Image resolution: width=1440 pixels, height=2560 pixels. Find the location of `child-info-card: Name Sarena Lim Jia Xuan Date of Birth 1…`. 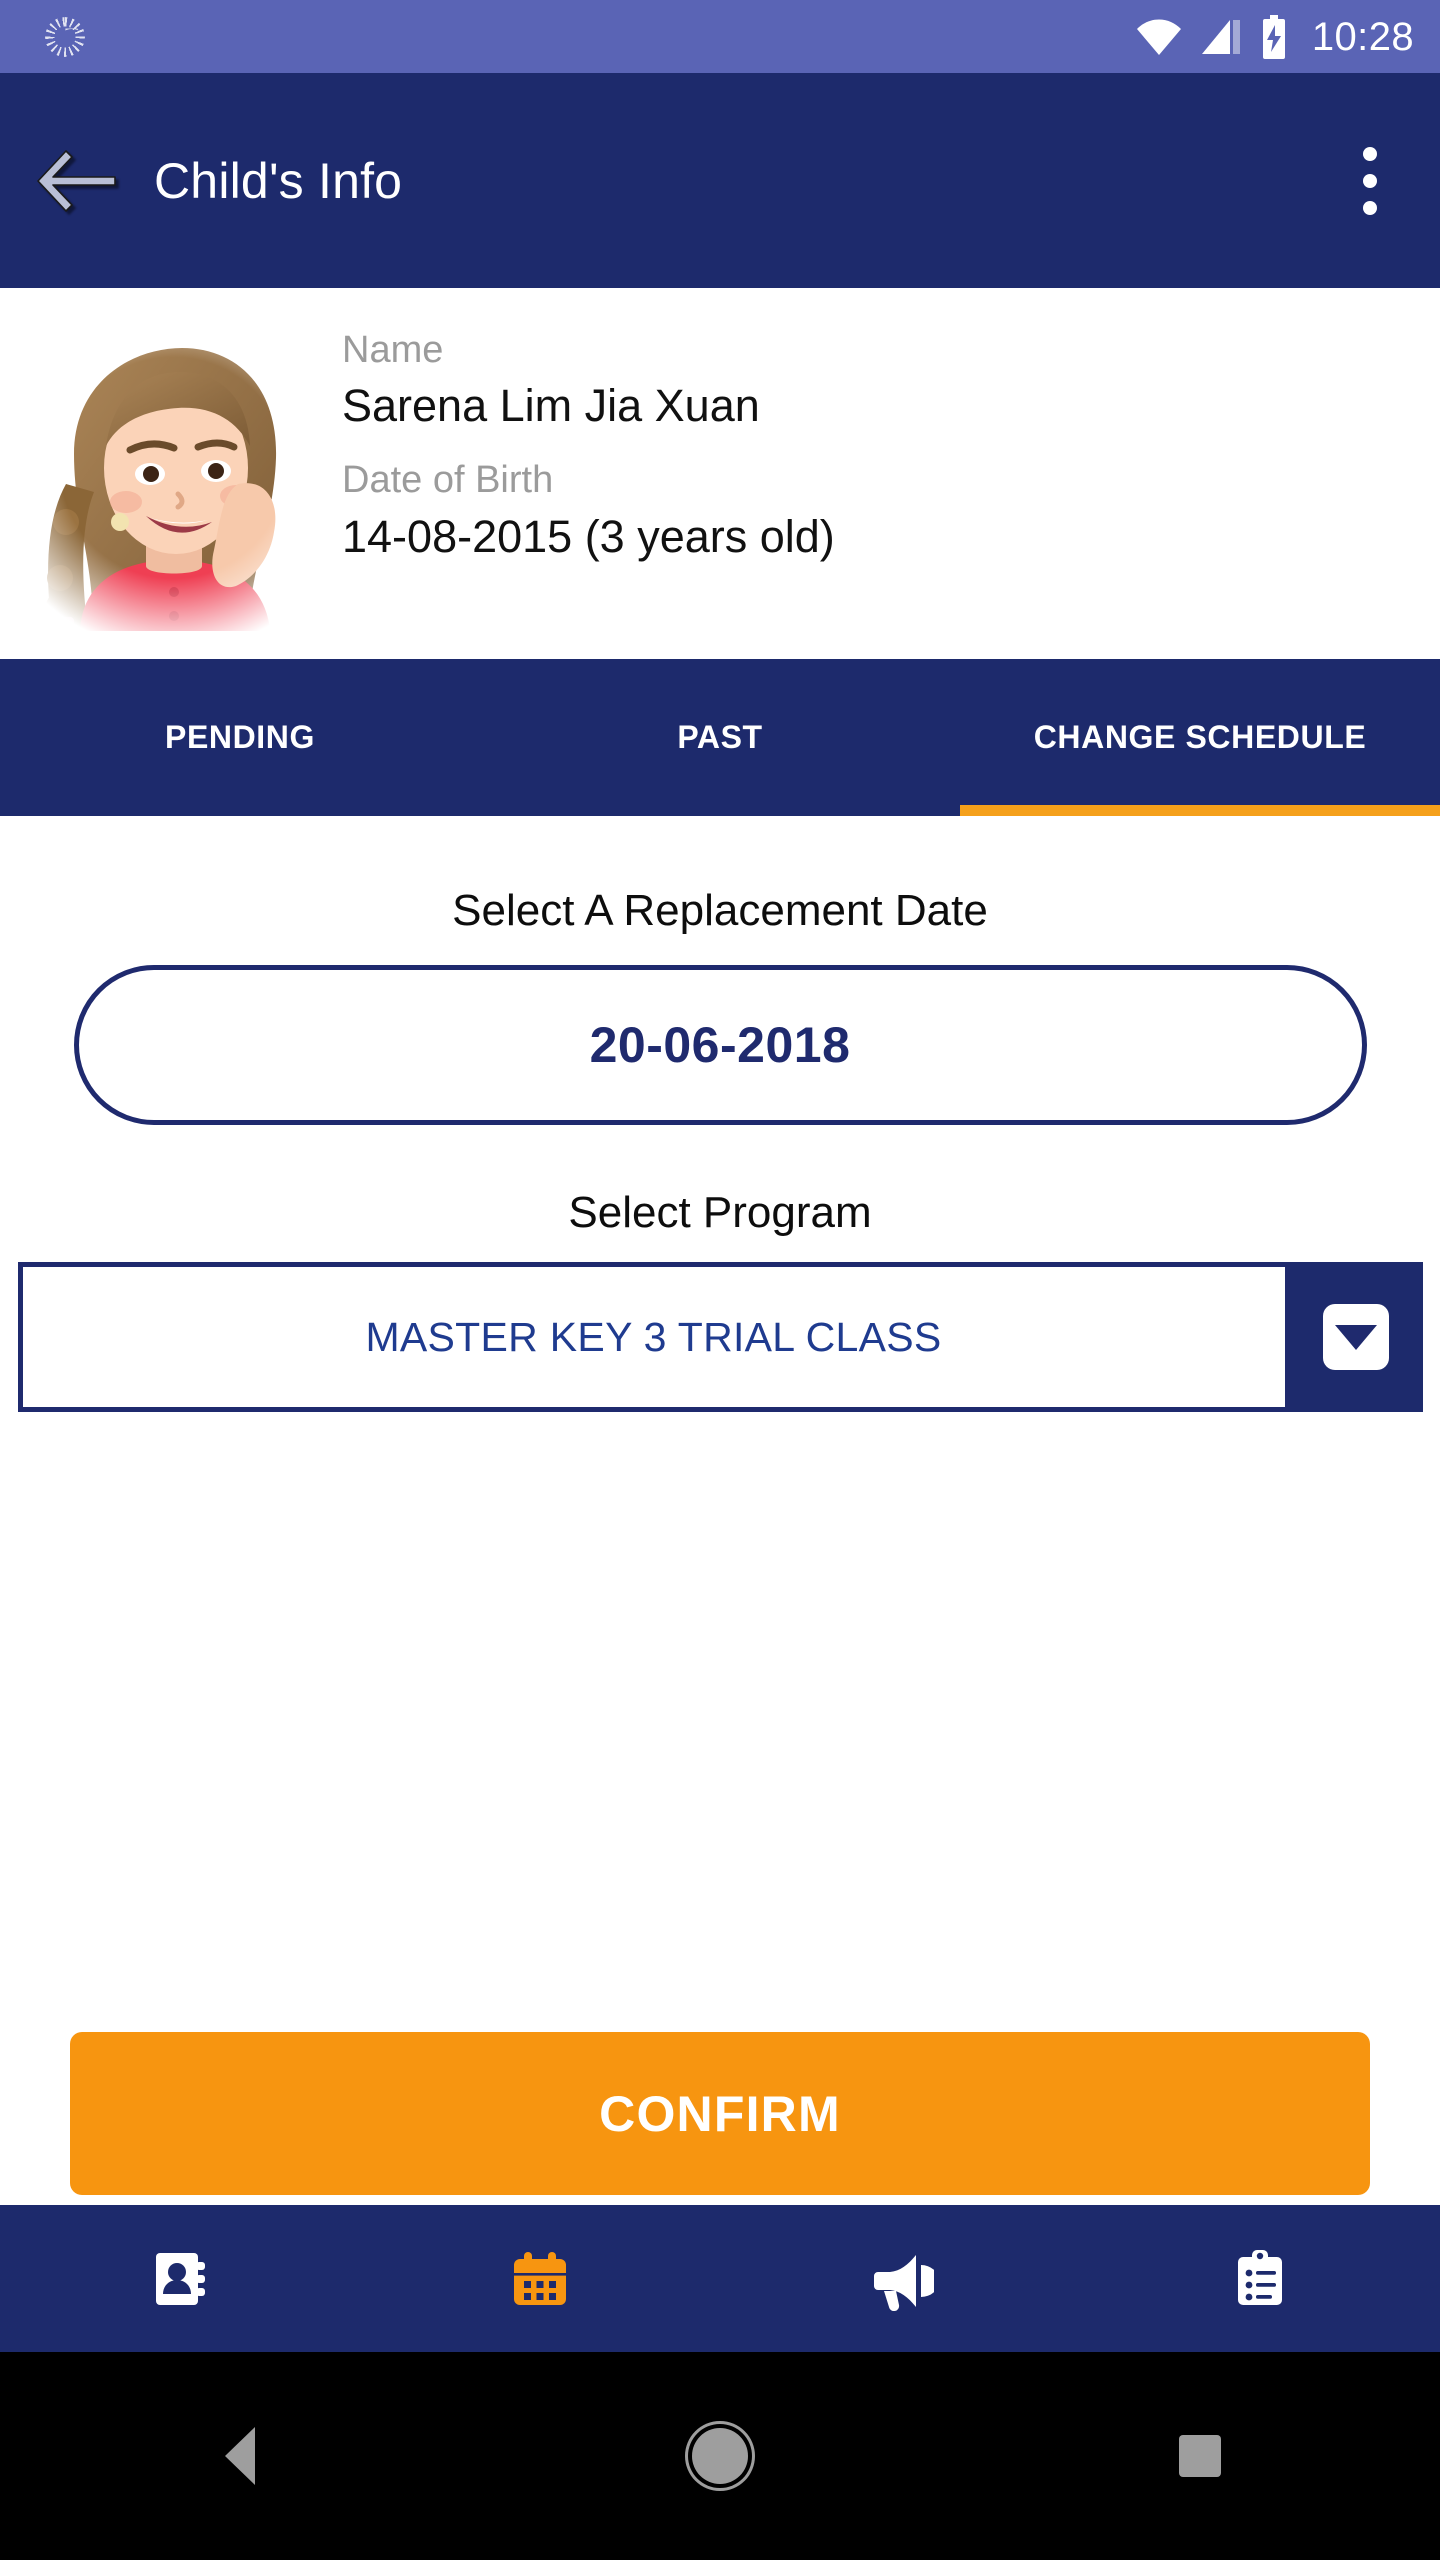

child-info-card: Name Sarena Lim Jia Xuan Date of Birth 1… is located at coordinates (720, 473).